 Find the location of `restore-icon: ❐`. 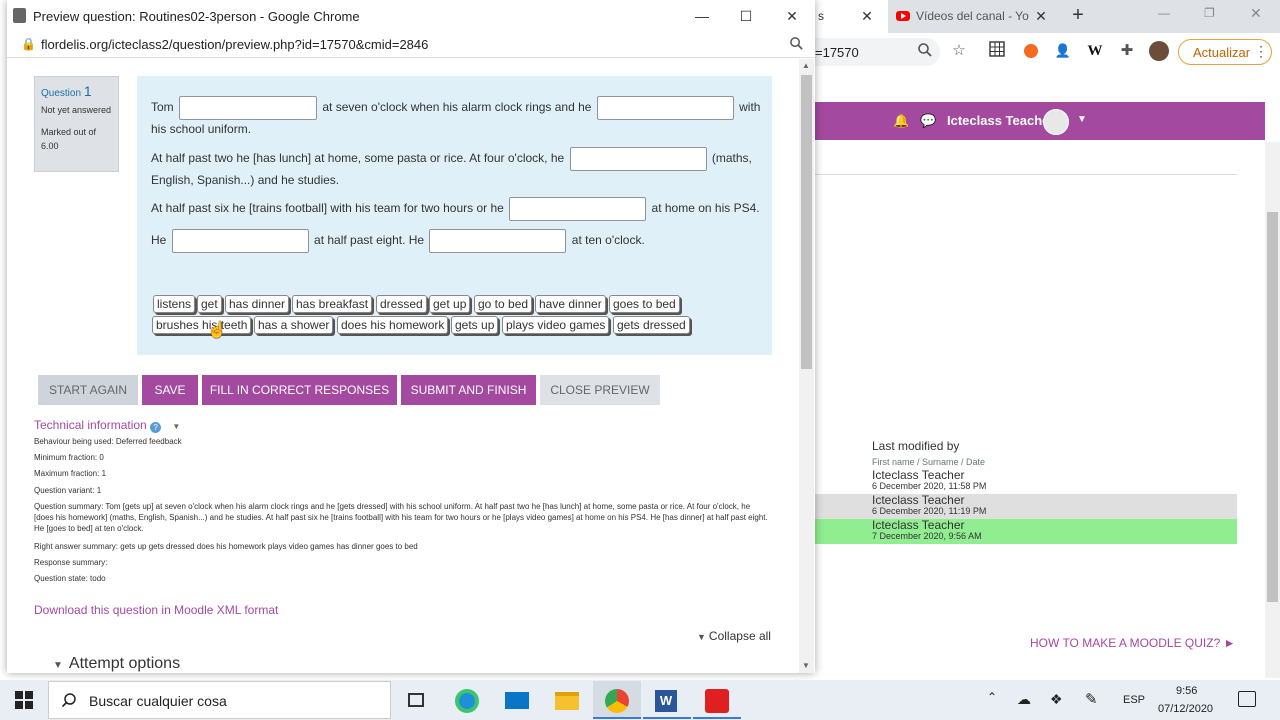

restore-icon: ❐ is located at coordinates (1209, 13).